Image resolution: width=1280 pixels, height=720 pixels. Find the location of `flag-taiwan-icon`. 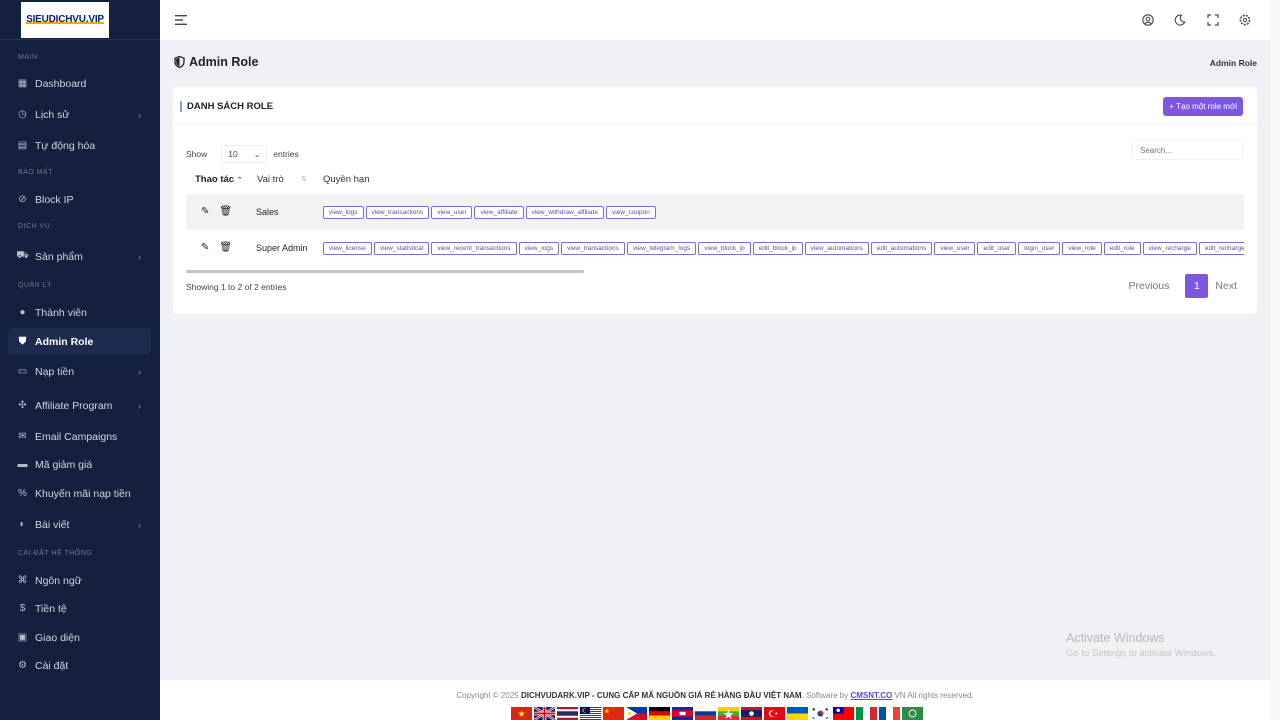

flag-taiwan-icon is located at coordinates (843, 713).